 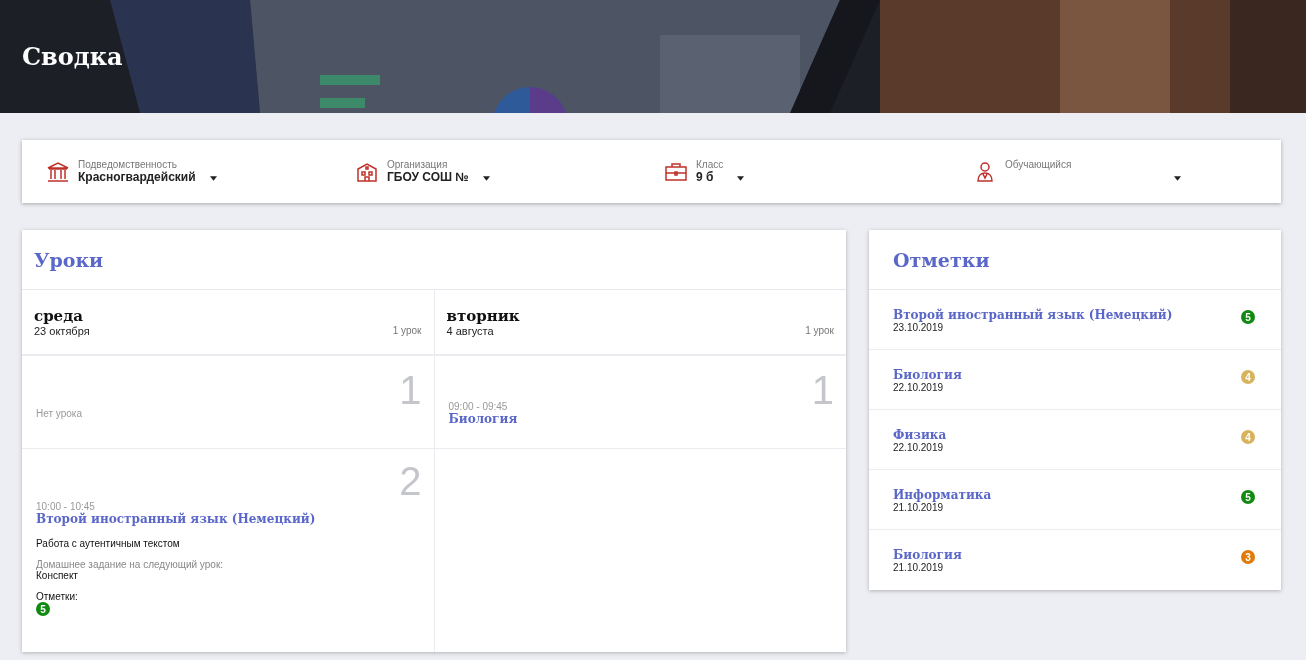 I want to click on card-title: Отметки, so click(x=1075, y=260).